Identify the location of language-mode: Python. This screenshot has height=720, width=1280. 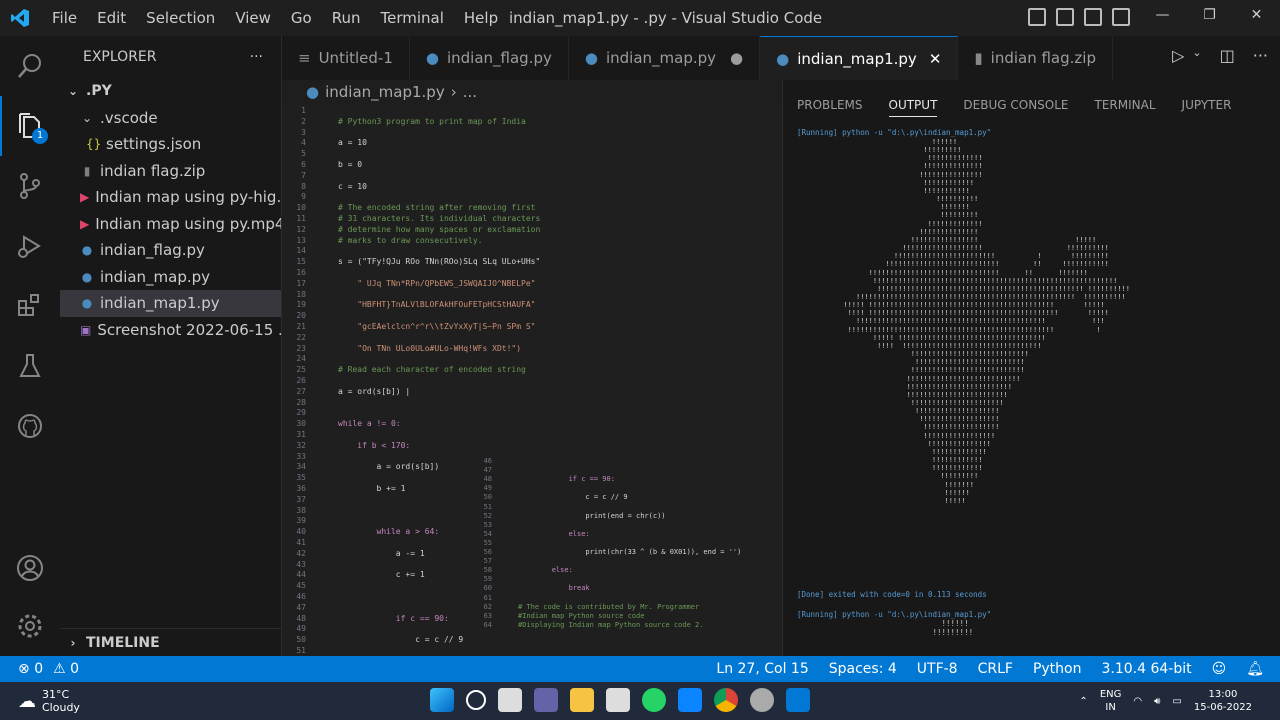
(1057, 669).